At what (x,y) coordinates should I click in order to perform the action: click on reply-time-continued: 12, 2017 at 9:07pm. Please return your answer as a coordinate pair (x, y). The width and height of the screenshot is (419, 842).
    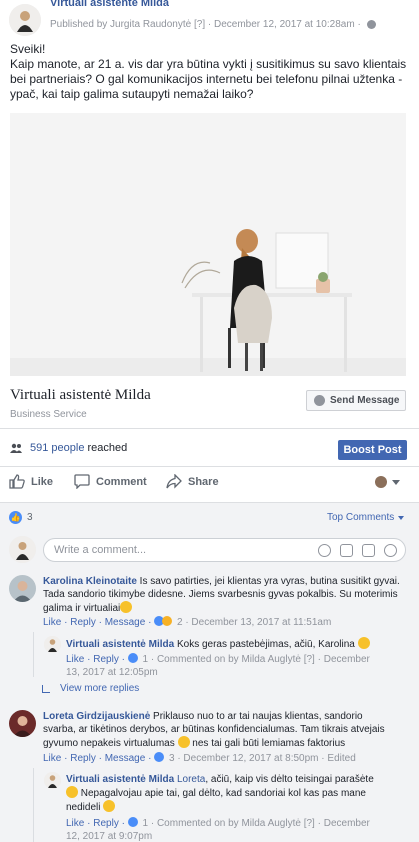
    Looking at the image, I should click on (109, 836).